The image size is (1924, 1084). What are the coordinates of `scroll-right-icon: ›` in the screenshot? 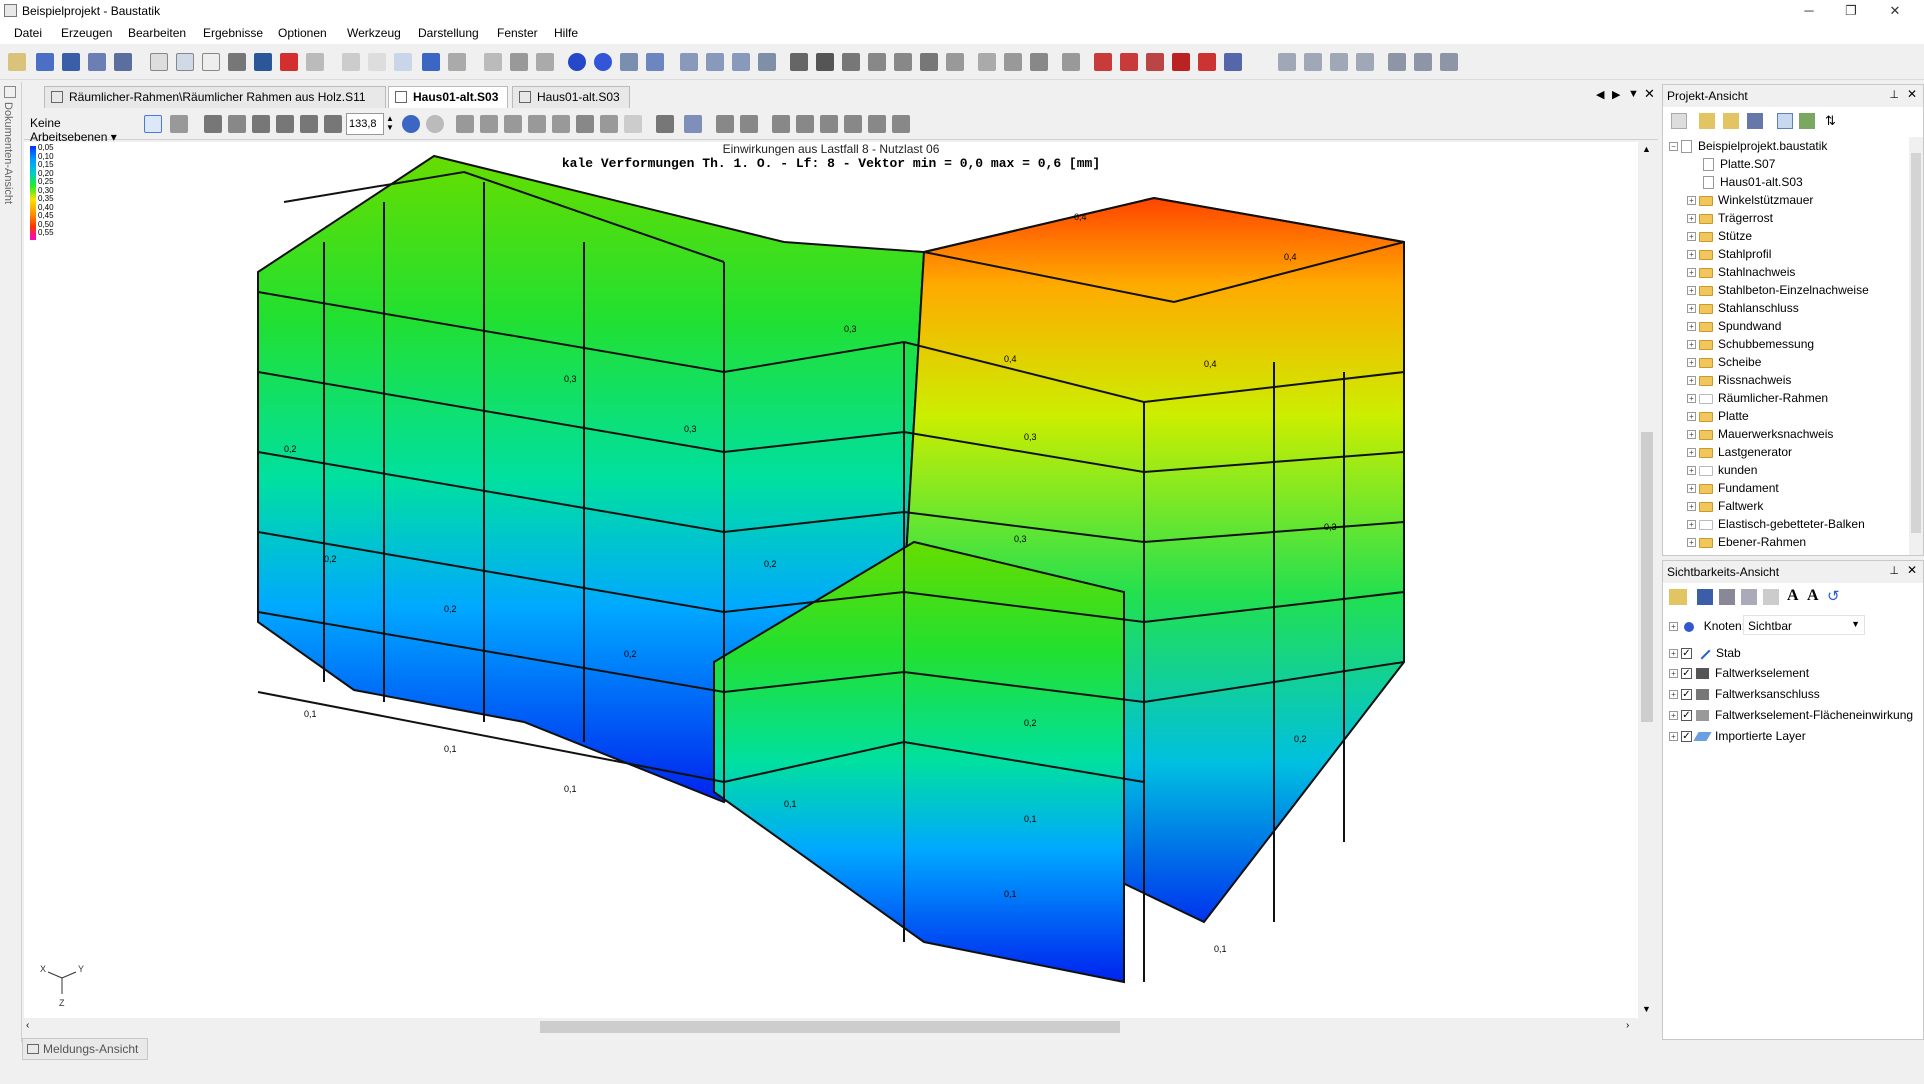 It's located at (1627, 1025).